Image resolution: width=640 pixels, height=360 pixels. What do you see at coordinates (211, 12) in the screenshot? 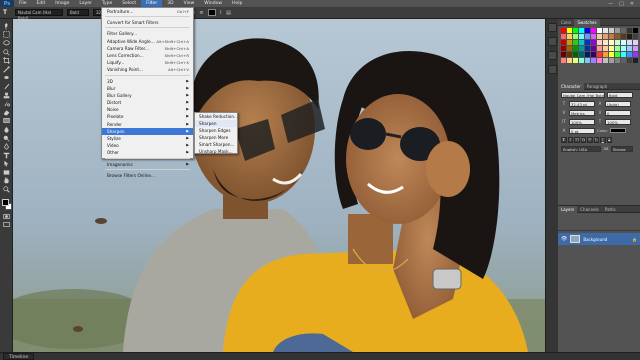
I see `text-color-swatch` at bounding box center [211, 12].